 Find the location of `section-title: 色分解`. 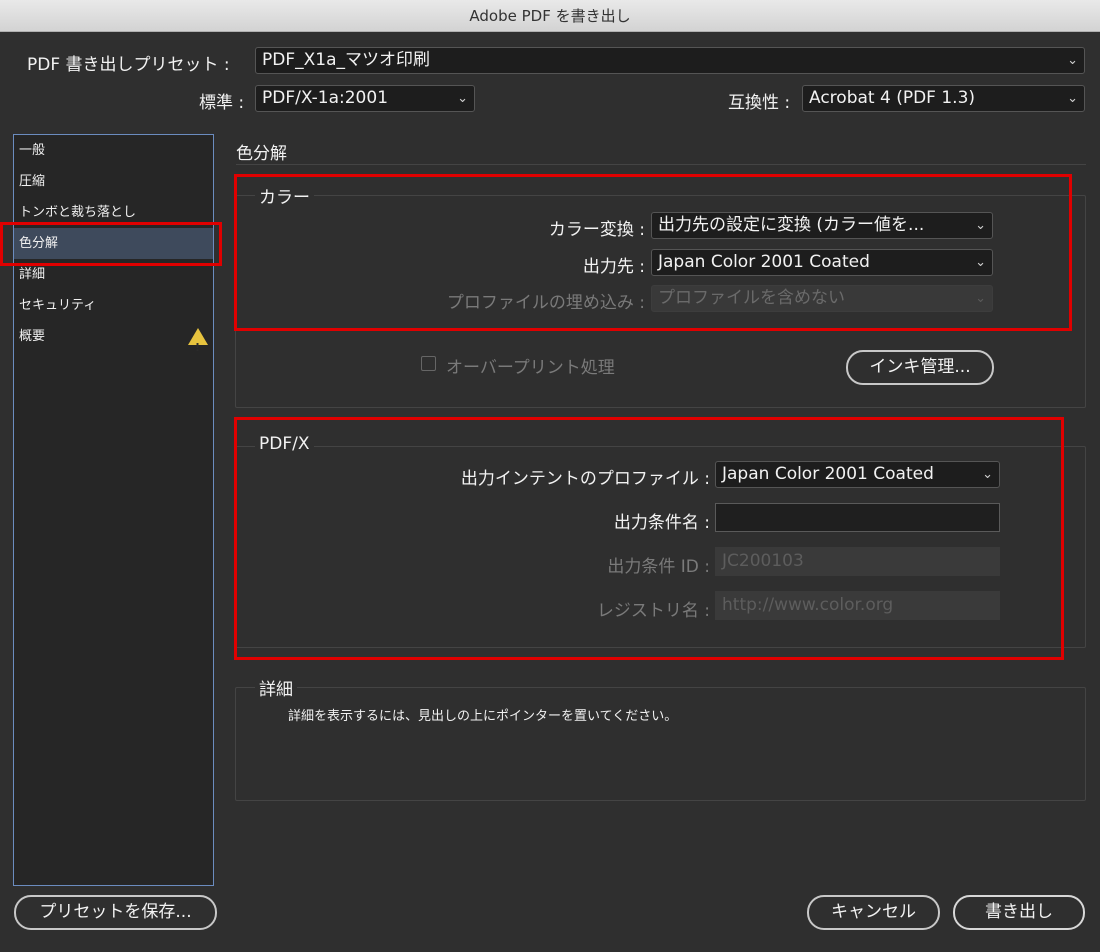

section-title: 色分解 is located at coordinates (261, 154).